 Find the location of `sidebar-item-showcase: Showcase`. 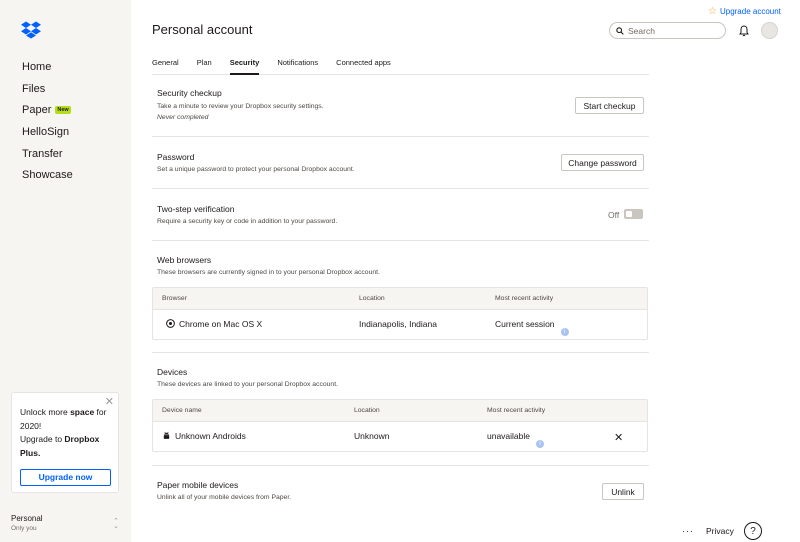

sidebar-item-showcase: Showcase is located at coordinates (47, 175).